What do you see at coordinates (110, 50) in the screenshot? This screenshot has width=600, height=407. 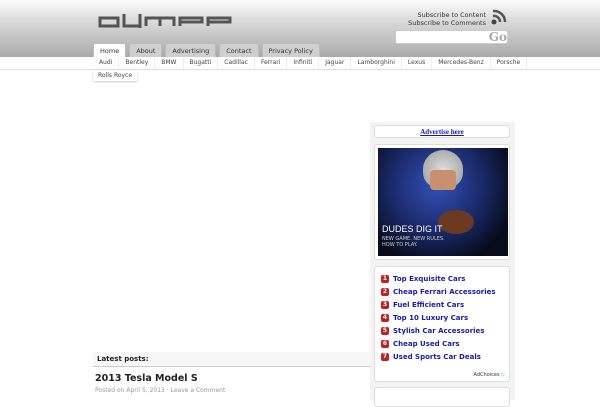 I see `tab-home: Home` at bounding box center [110, 50].